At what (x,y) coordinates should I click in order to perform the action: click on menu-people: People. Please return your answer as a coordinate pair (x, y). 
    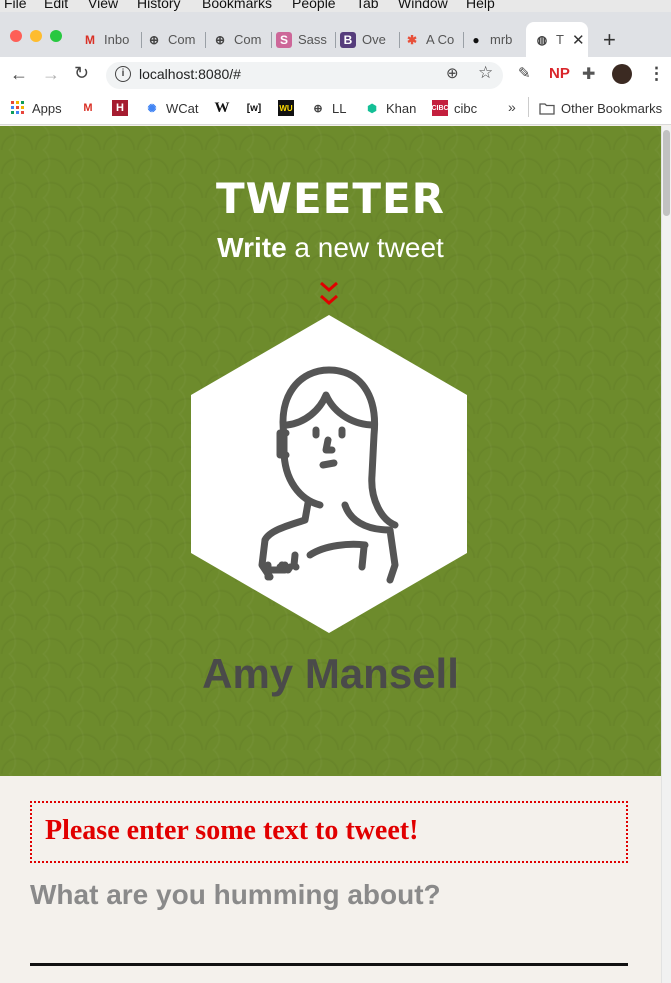
    Looking at the image, I should click on (314, 5).